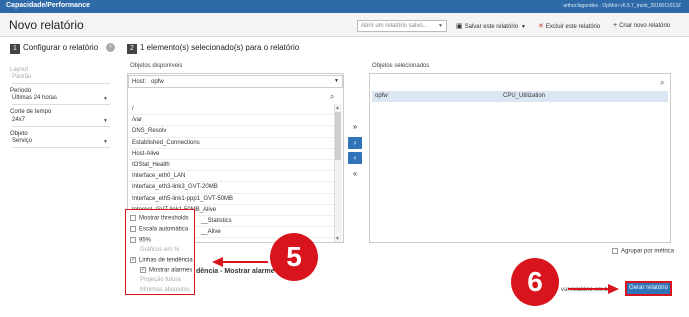 The width and height of the screenshot is (689, 317). Describe the element at coordinates (164, 229) in the screenshot. I see `auto-scale-label: Escala automática` at that location.